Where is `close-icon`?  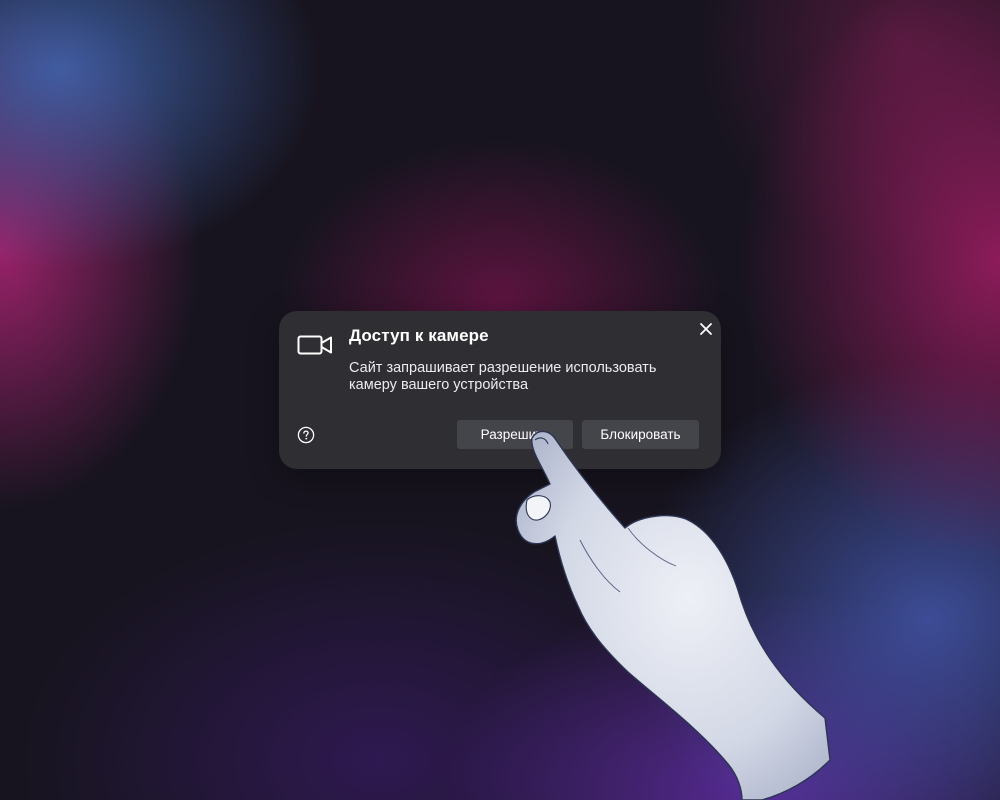 close-icon is located at coordinates (706, 329).